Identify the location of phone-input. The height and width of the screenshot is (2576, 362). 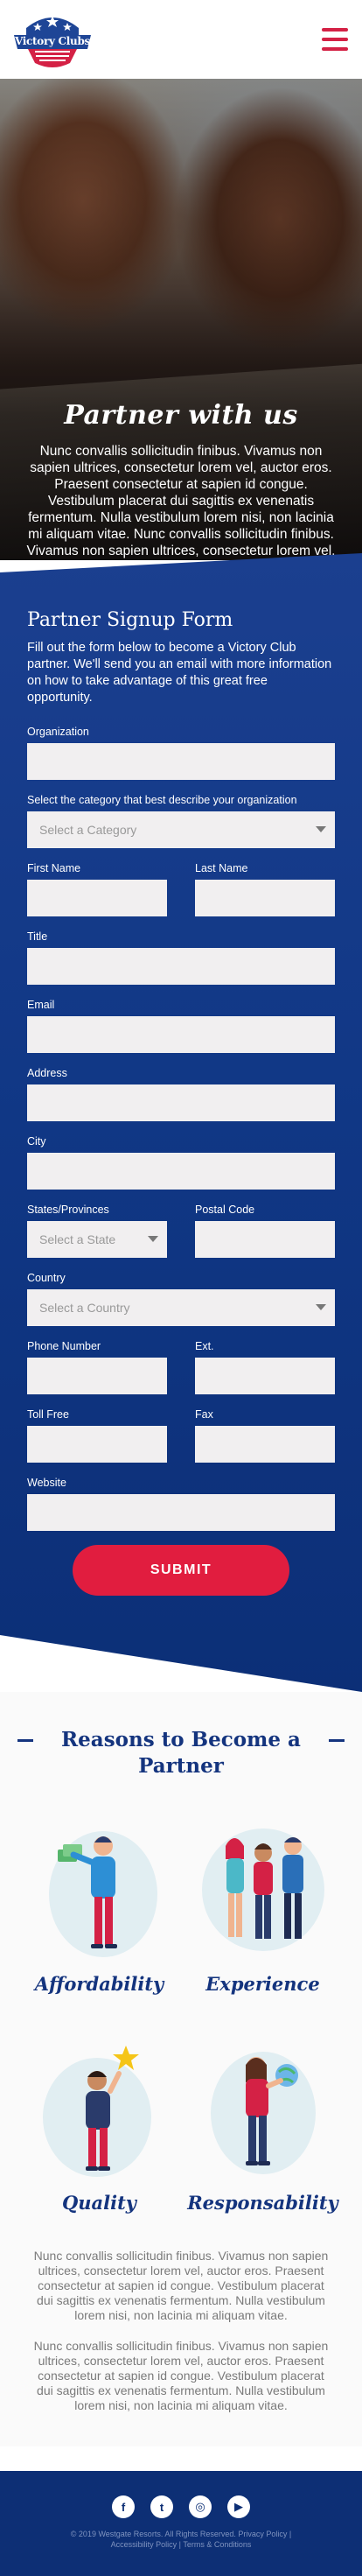
(97, 1376).